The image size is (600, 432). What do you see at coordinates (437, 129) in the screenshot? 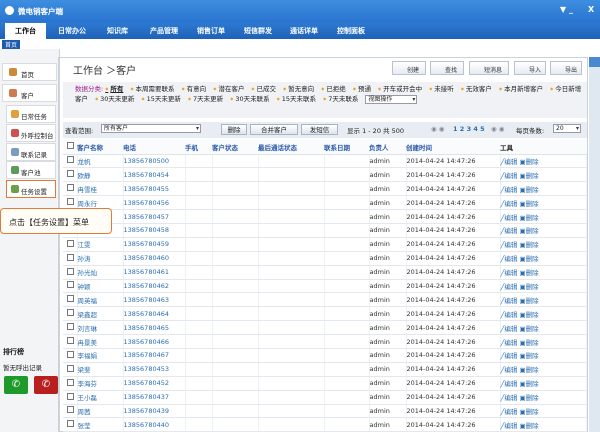
I see `page-nav-first-prev-icon: ◉ ◉` at bounding box center [437, 129].